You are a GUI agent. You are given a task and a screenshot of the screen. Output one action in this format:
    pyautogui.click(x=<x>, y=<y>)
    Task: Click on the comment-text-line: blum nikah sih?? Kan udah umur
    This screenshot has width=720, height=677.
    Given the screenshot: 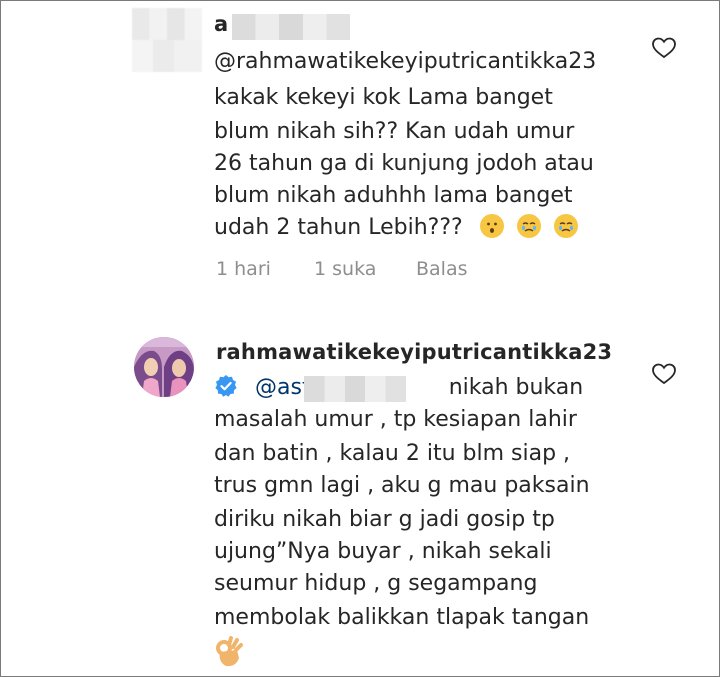 What is the action you would take?
    pyautogui.click(x=394, y=131)
    